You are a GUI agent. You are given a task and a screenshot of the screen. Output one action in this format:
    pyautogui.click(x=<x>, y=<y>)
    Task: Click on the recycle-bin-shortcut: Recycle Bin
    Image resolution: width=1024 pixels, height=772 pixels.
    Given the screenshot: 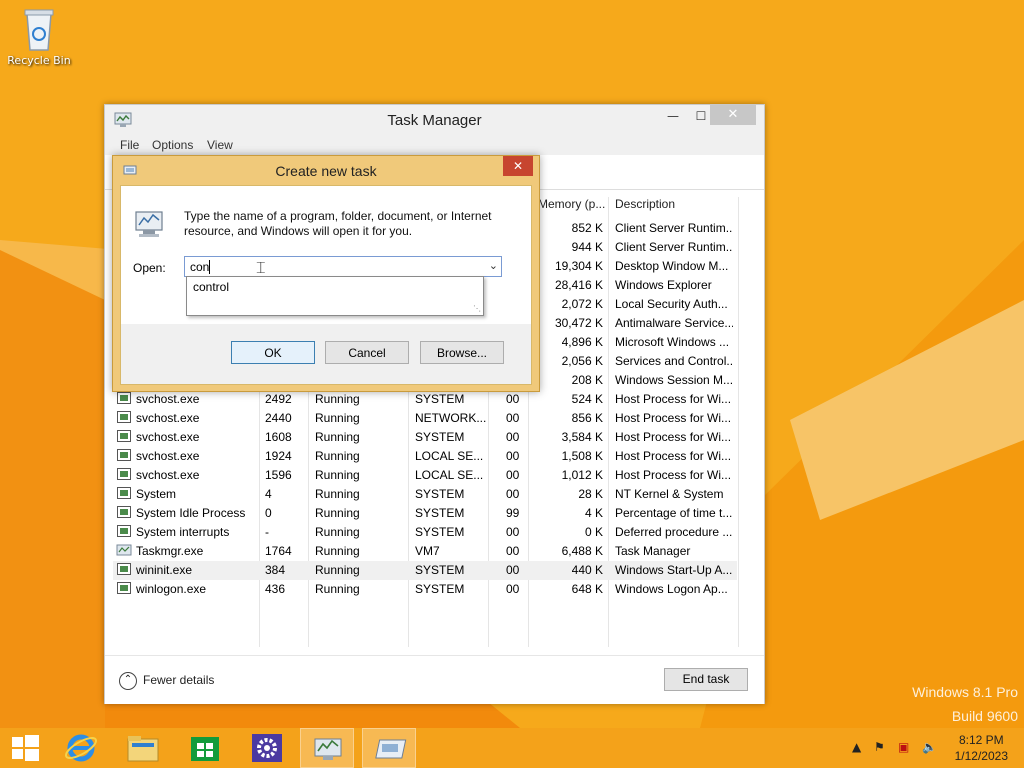 What is the action you would take?
    pyautogui.click(x=39, y=36)
    